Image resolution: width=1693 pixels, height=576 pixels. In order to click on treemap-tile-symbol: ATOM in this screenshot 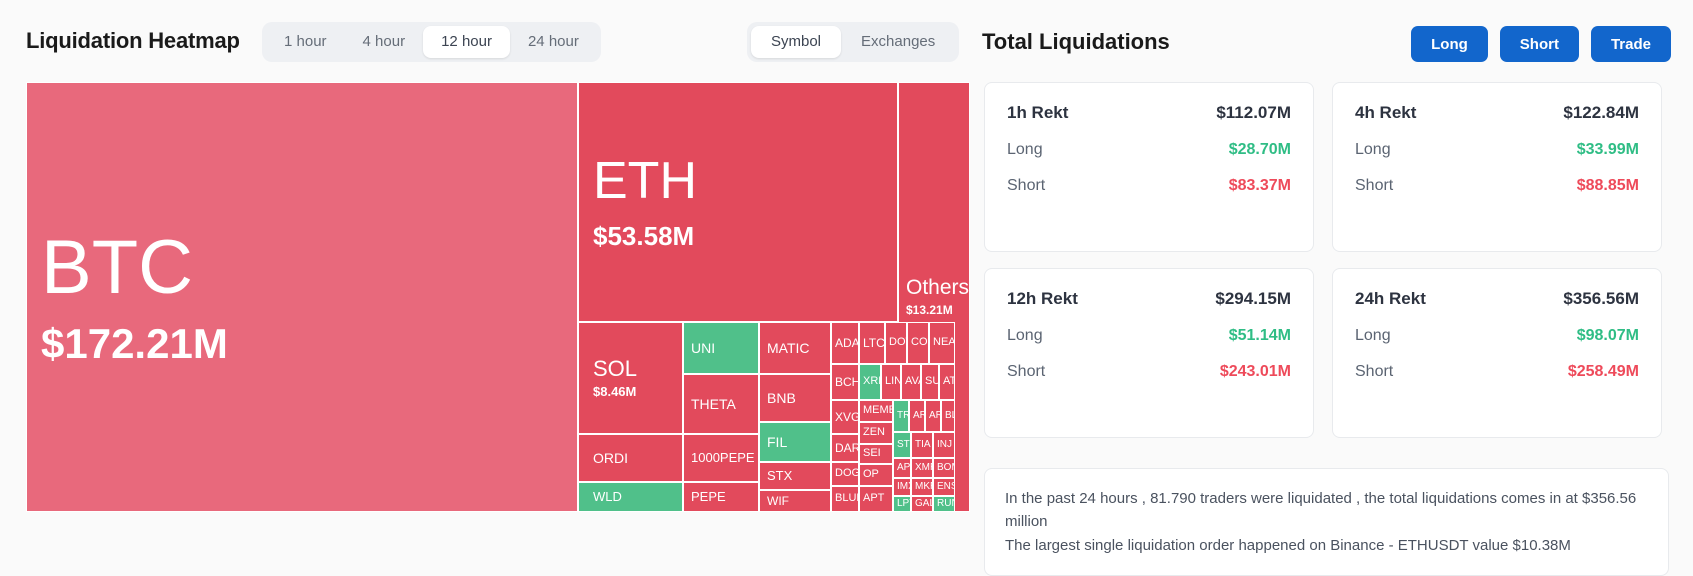, I will do `click(949, 381)`.